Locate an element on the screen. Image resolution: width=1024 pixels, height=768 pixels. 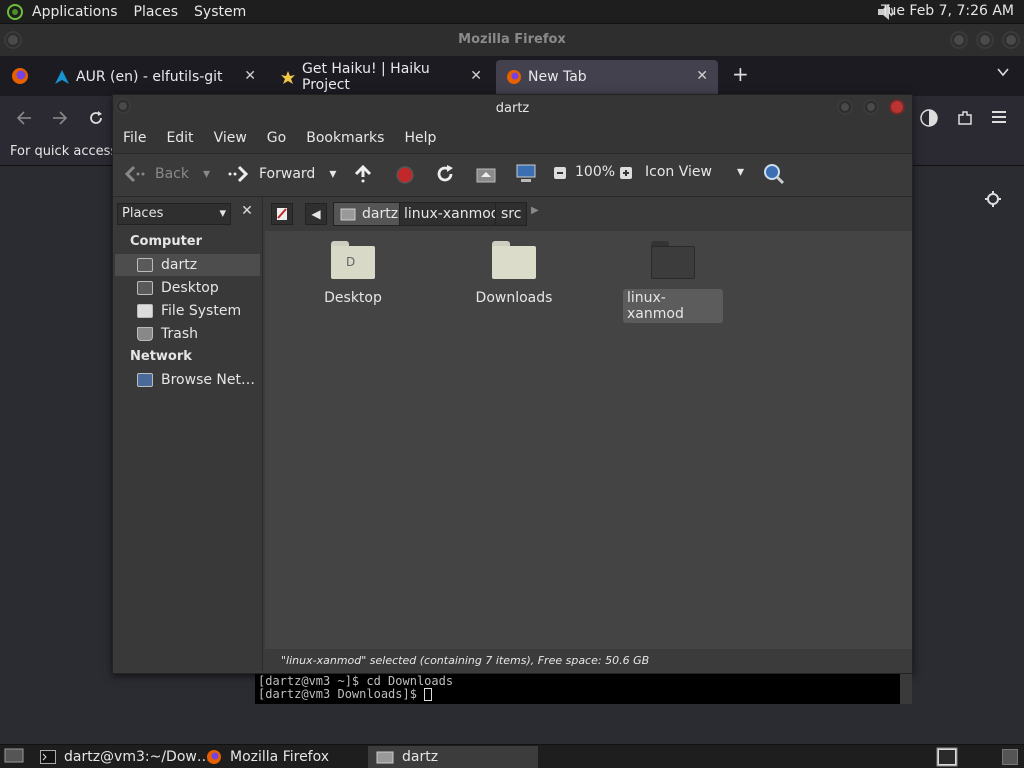
places-menu: Places is located at coordinates (156, 12).